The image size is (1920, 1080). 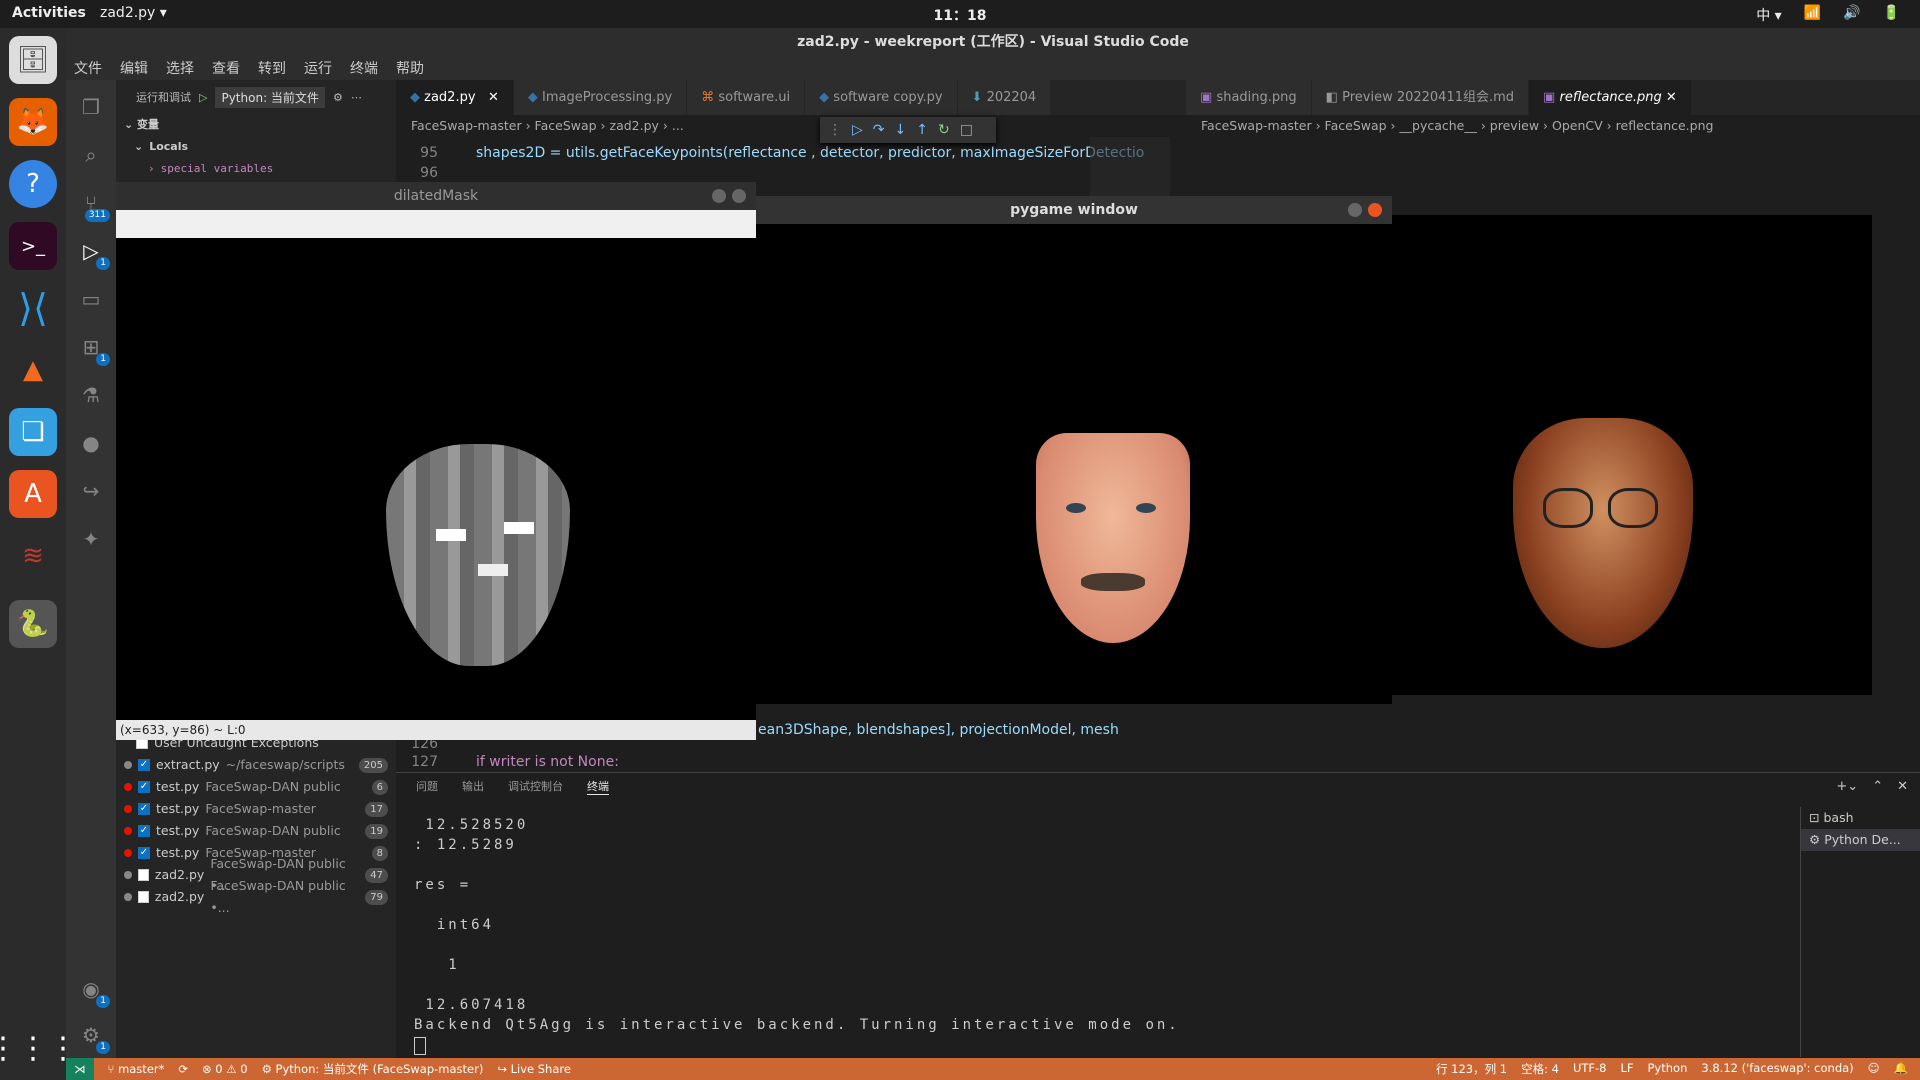 I want to click on tab-debug-console: 调试控制台, so click(x=535, y=786).